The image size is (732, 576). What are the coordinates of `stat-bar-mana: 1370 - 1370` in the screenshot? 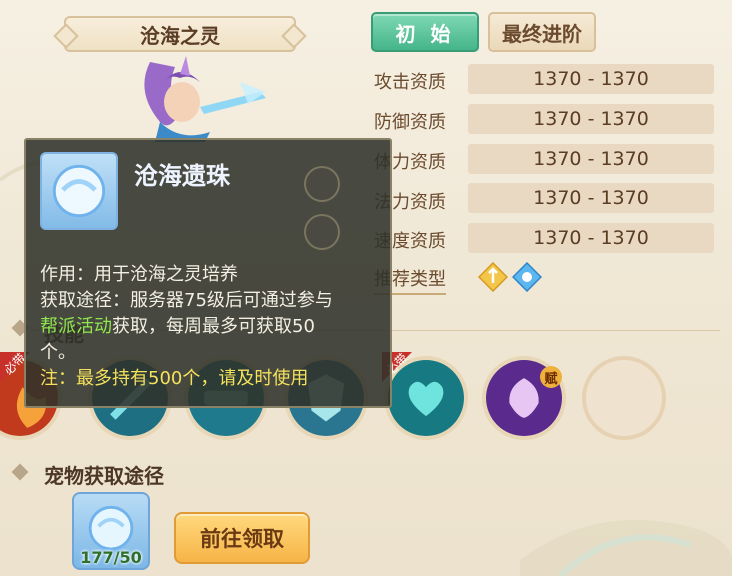 It's located at (591, 198).